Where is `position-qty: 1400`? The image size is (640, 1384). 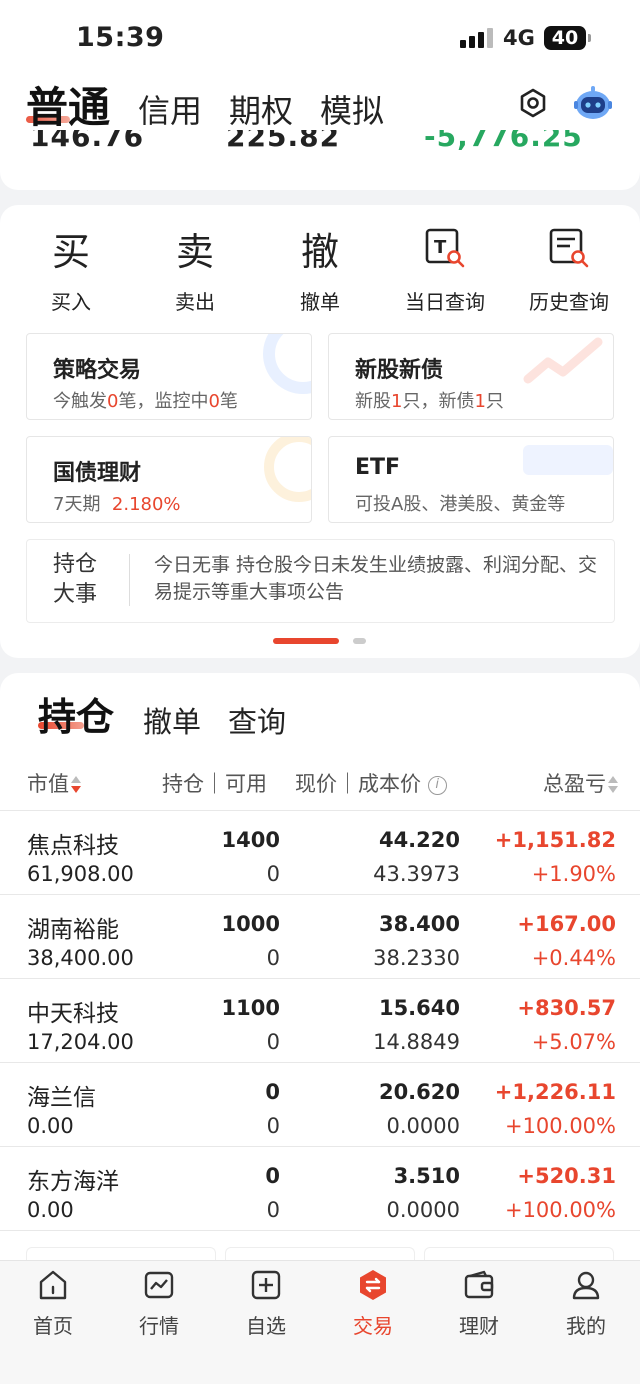
position-qty: 1400 is located at coordinates (250, 840).